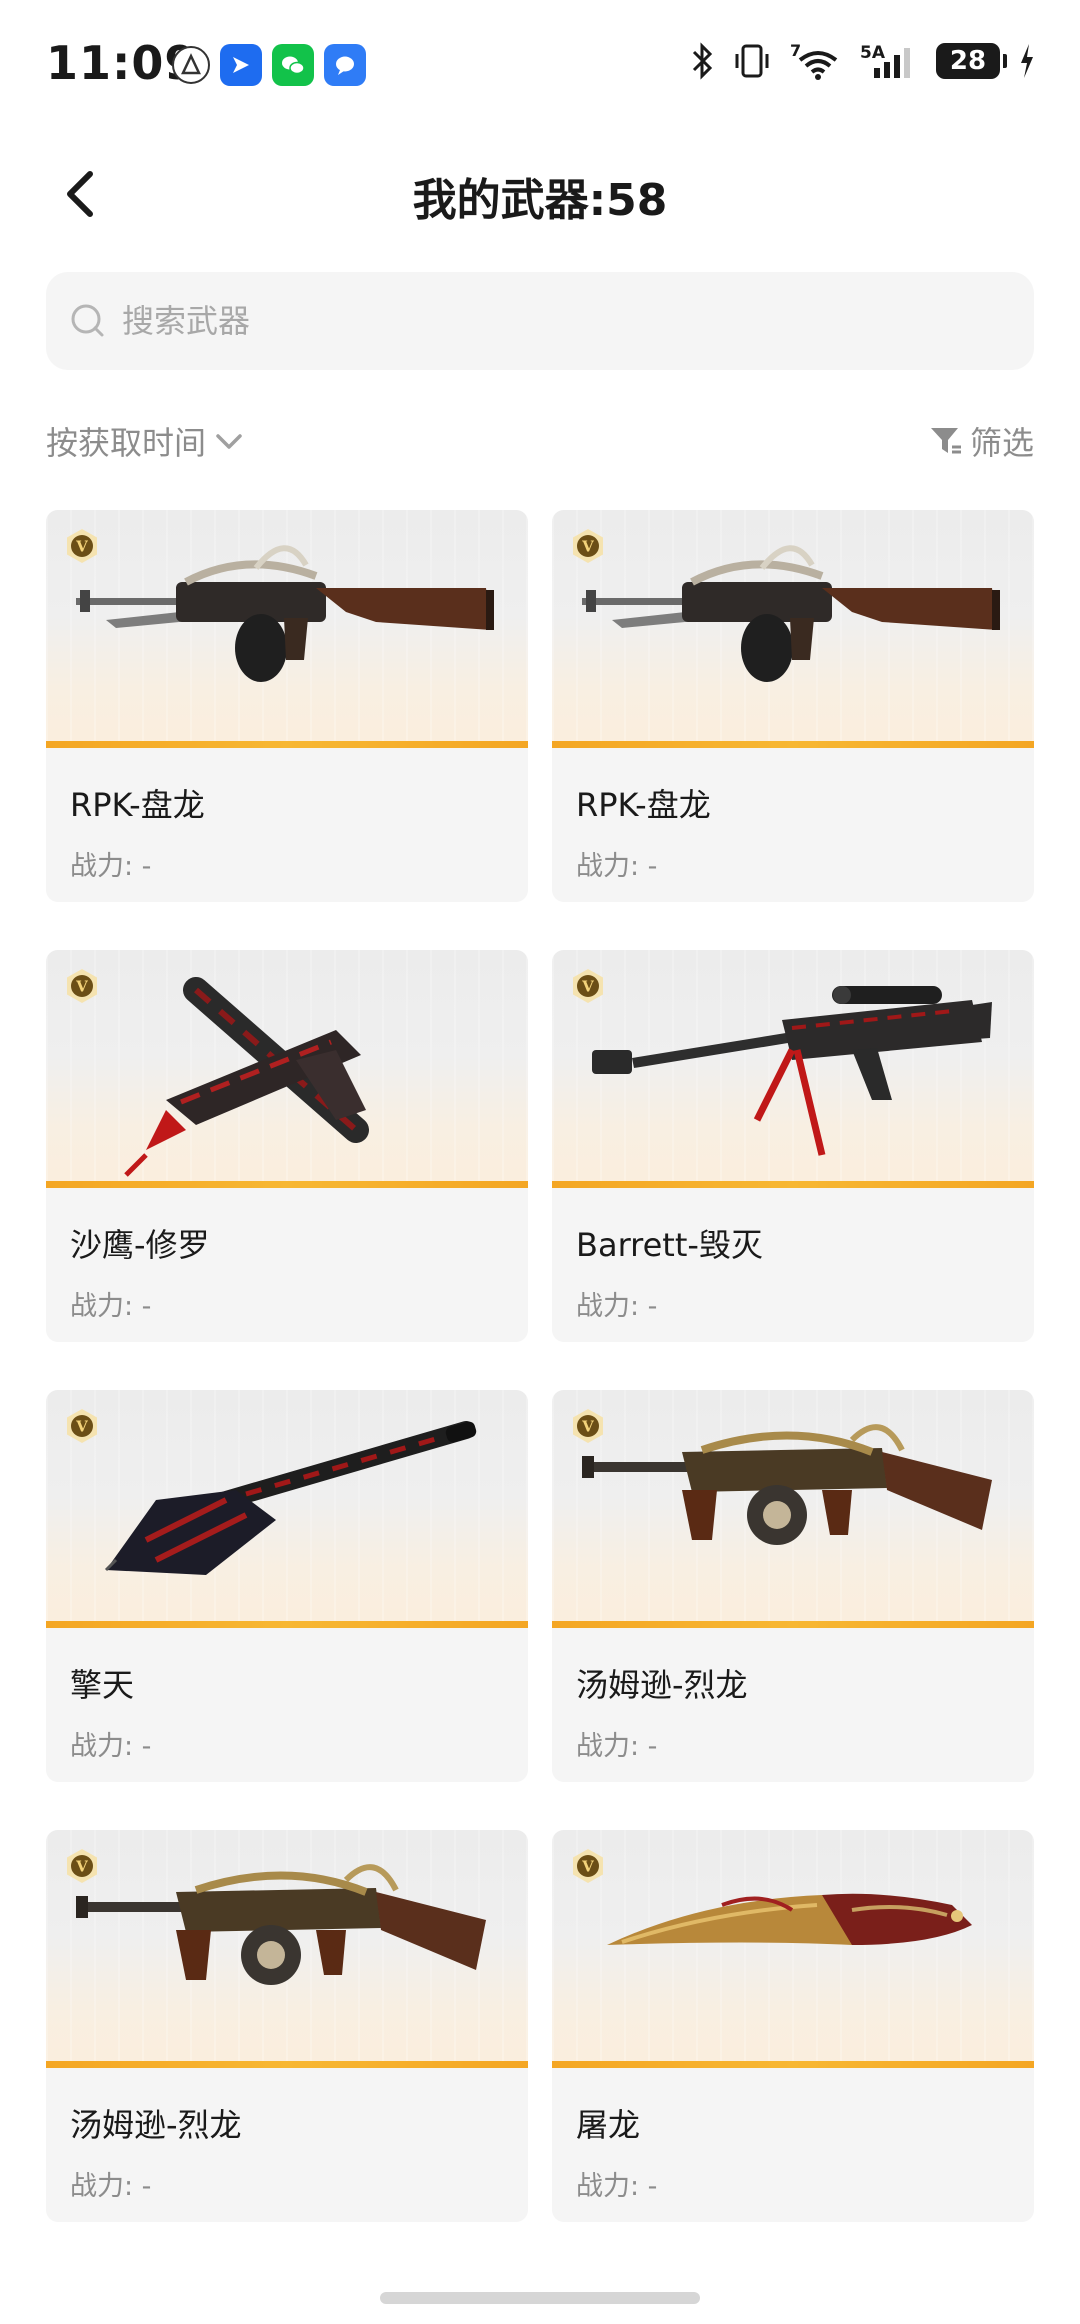 The image size is (1080, 2324). I want to click on system-icons: 7 5A 28, so click(863, 61).